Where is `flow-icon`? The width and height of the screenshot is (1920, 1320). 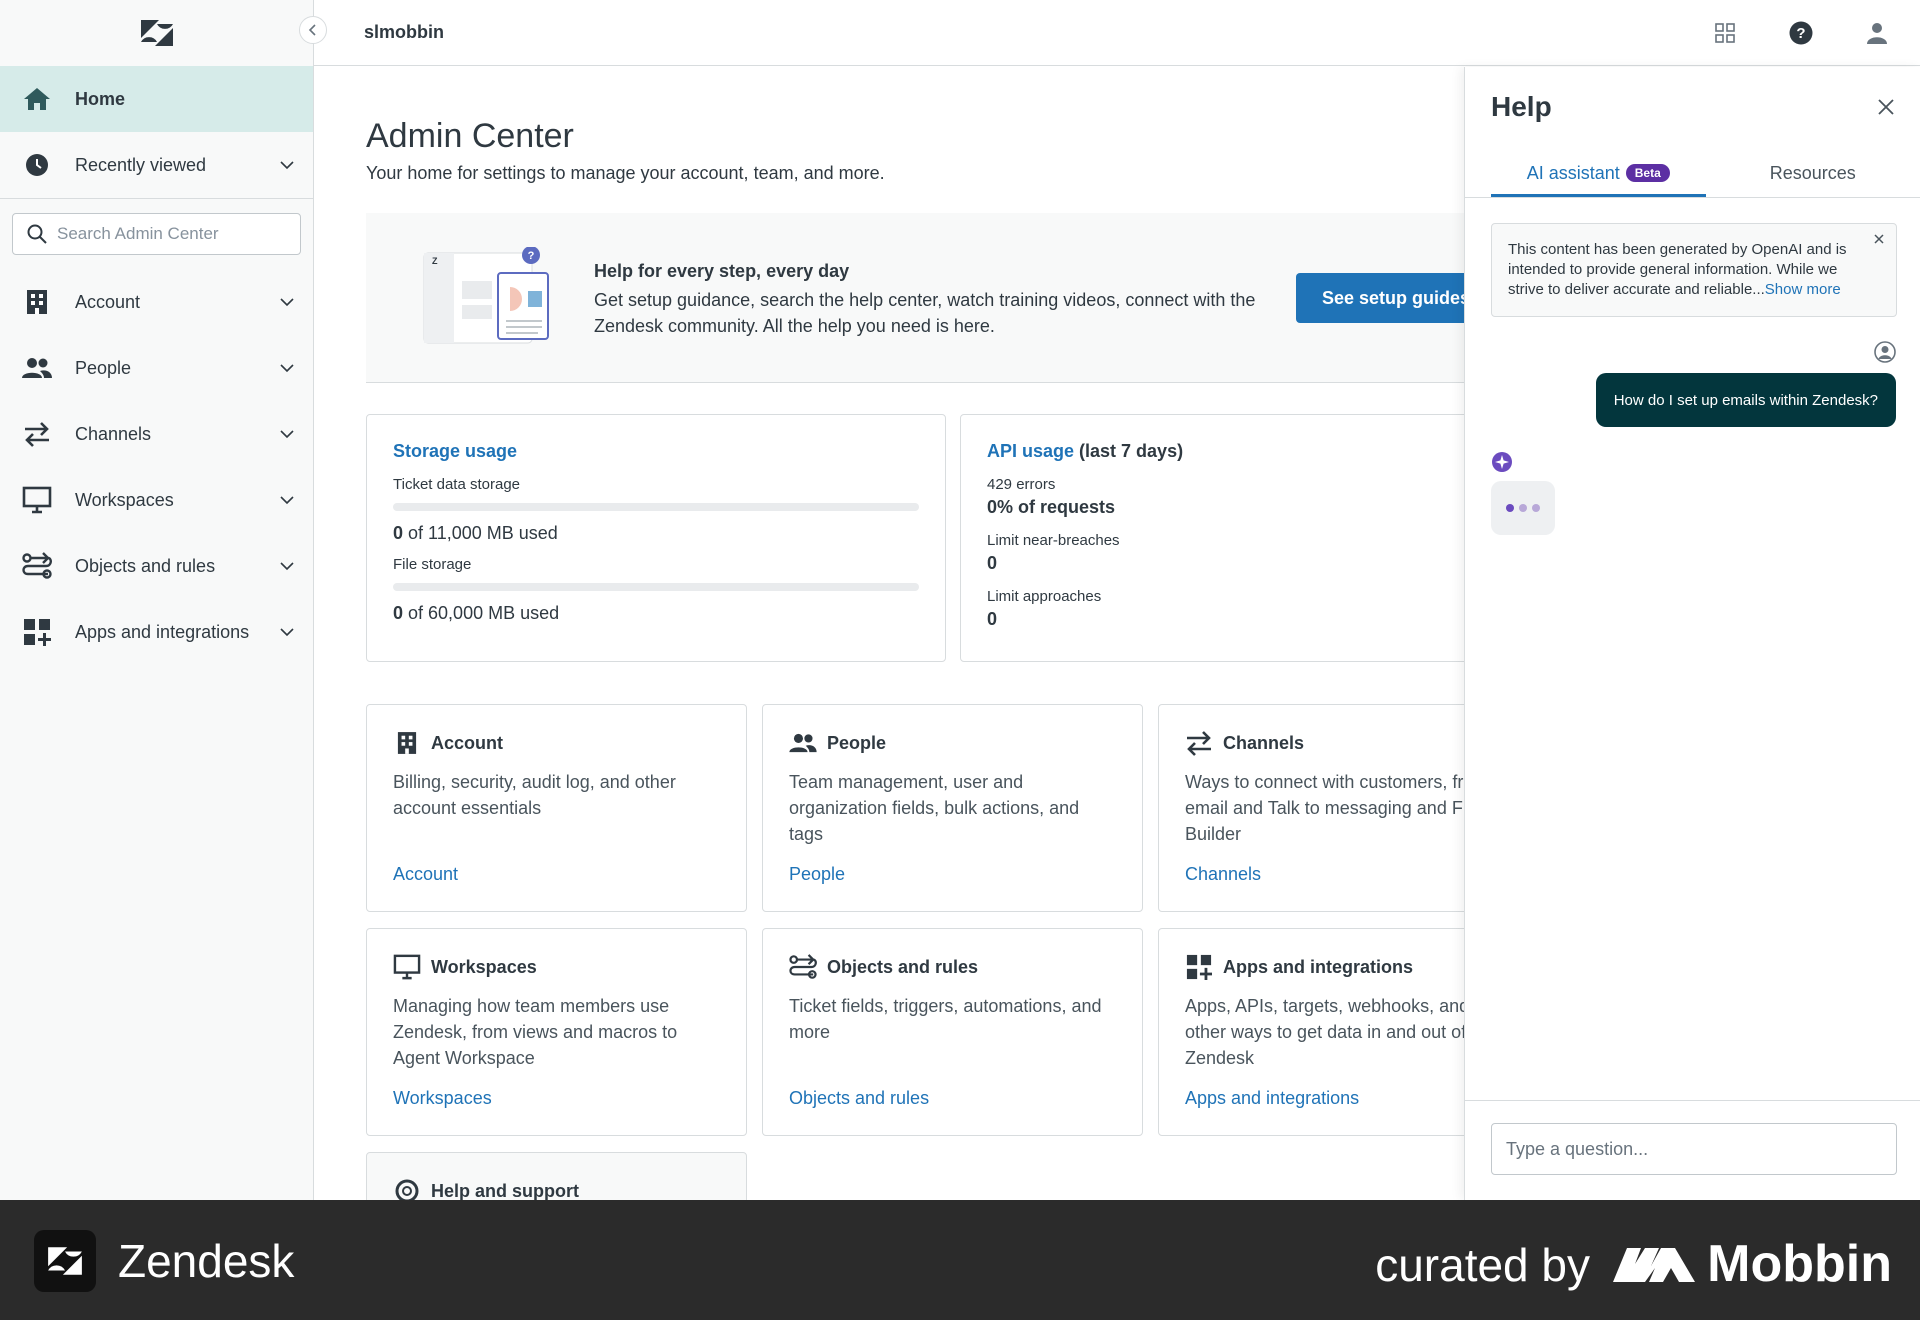 flow-icon is located at coordinates (803, 967).